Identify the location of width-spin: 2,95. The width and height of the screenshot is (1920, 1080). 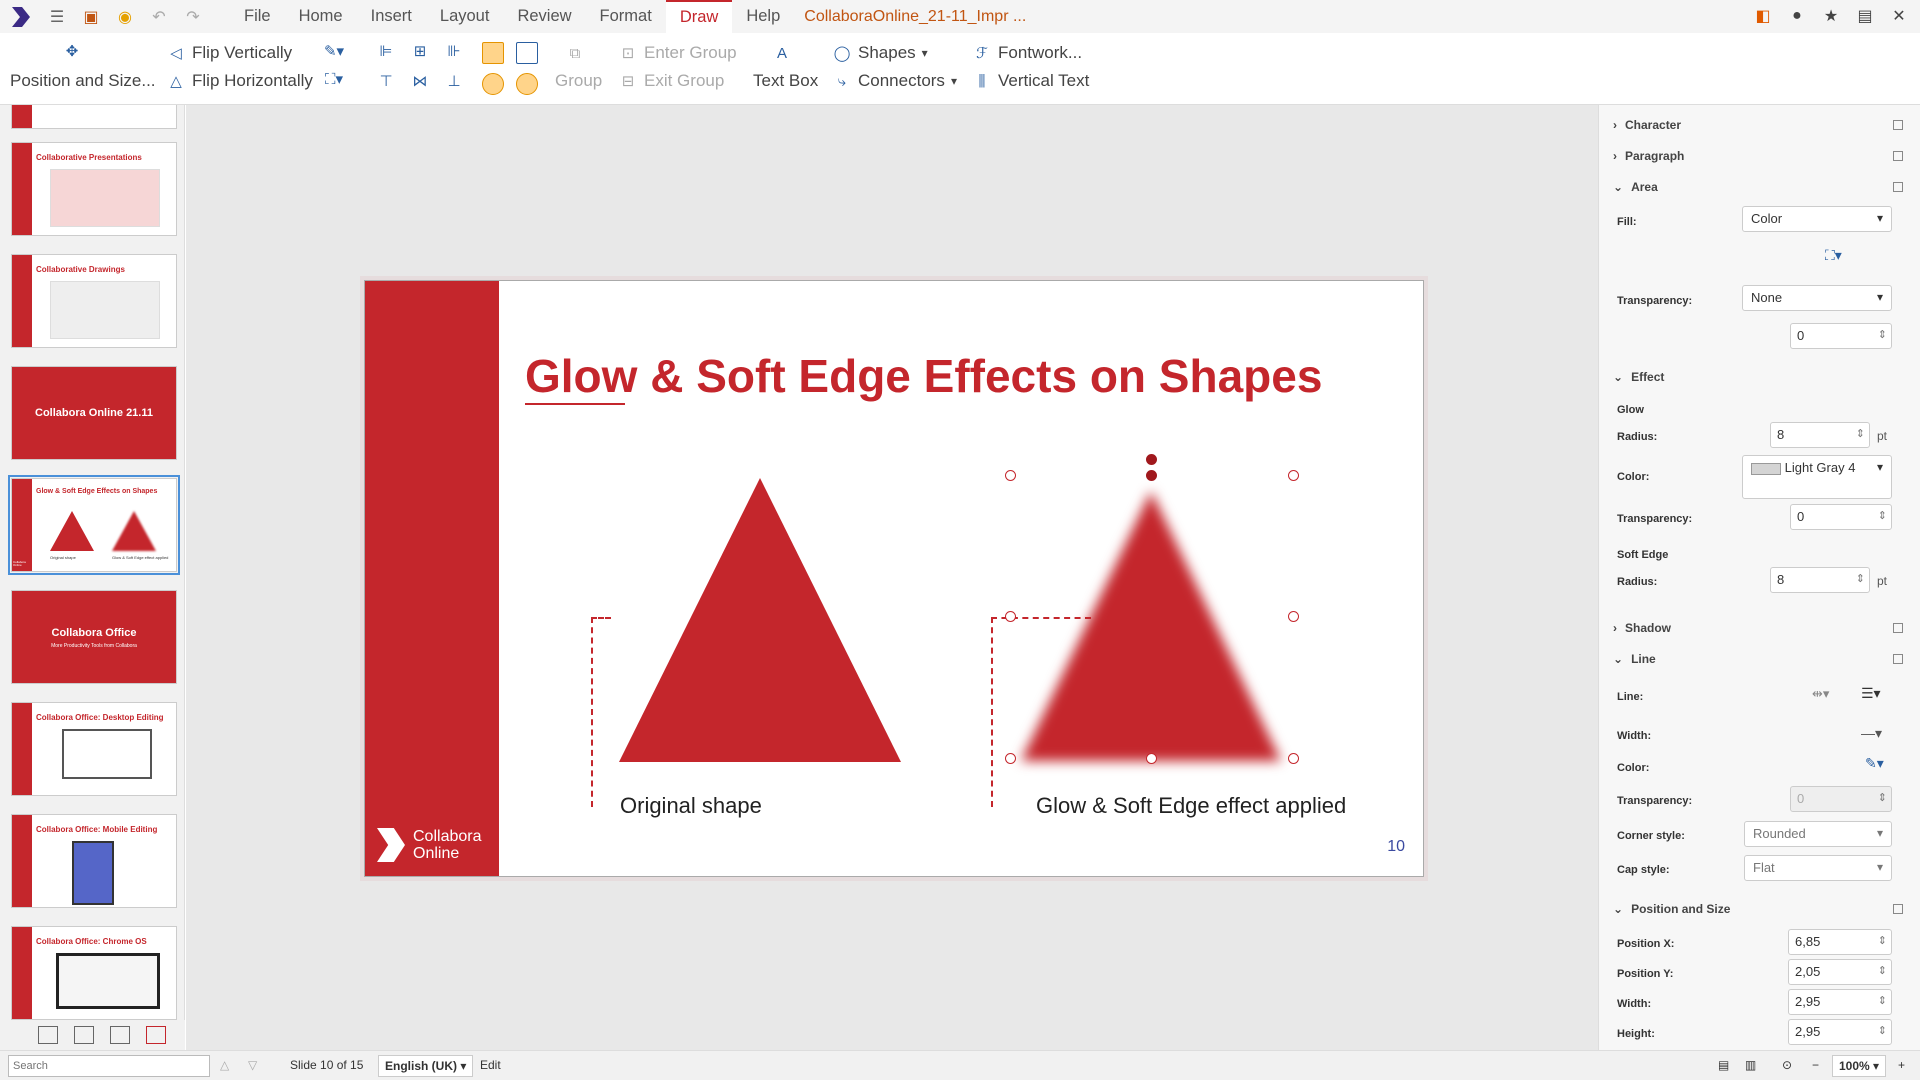
(1840, 1002).